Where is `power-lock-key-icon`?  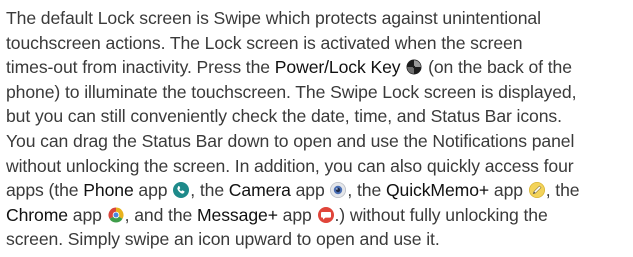 power-lock-key-icon is located at coordinates (414, 67).